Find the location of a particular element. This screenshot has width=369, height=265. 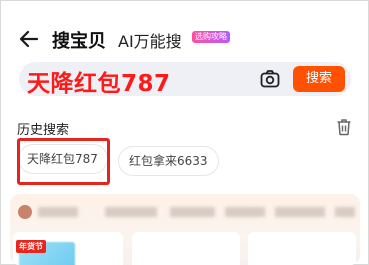

search-input: 天降红包787 is located at coordinates (99, 81).